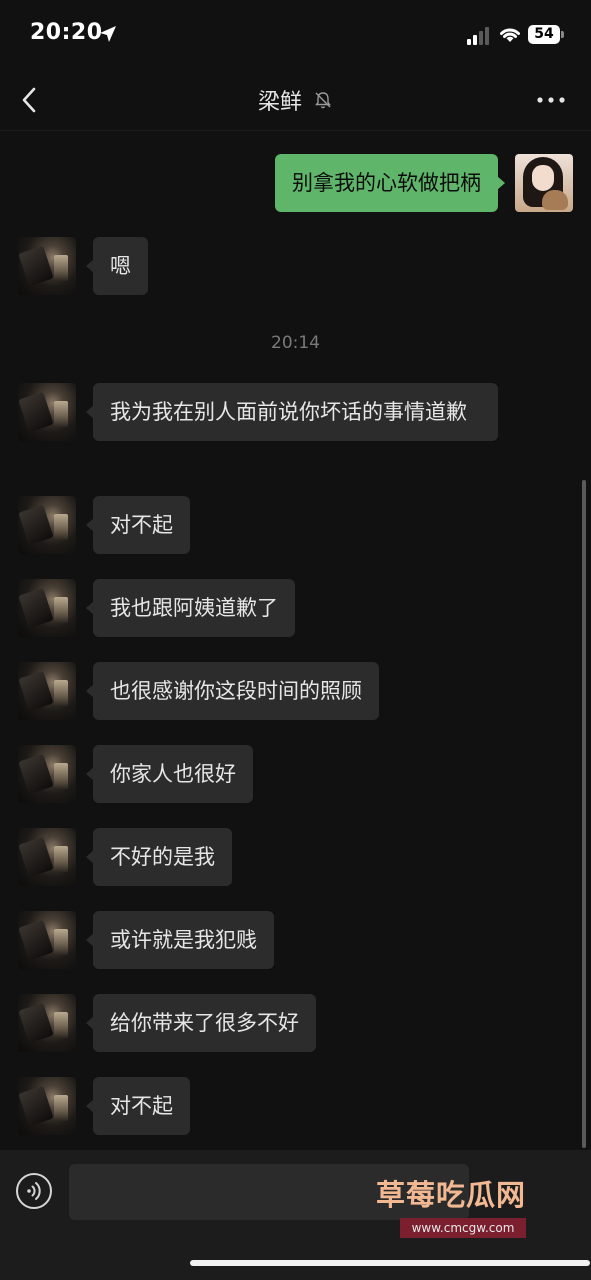 This screenshot has height=1280, width=591. Describe the element at coordinates (169, 774) in the screenshot. I see `message-bubble-incoming: 你家人也很好` at that location.